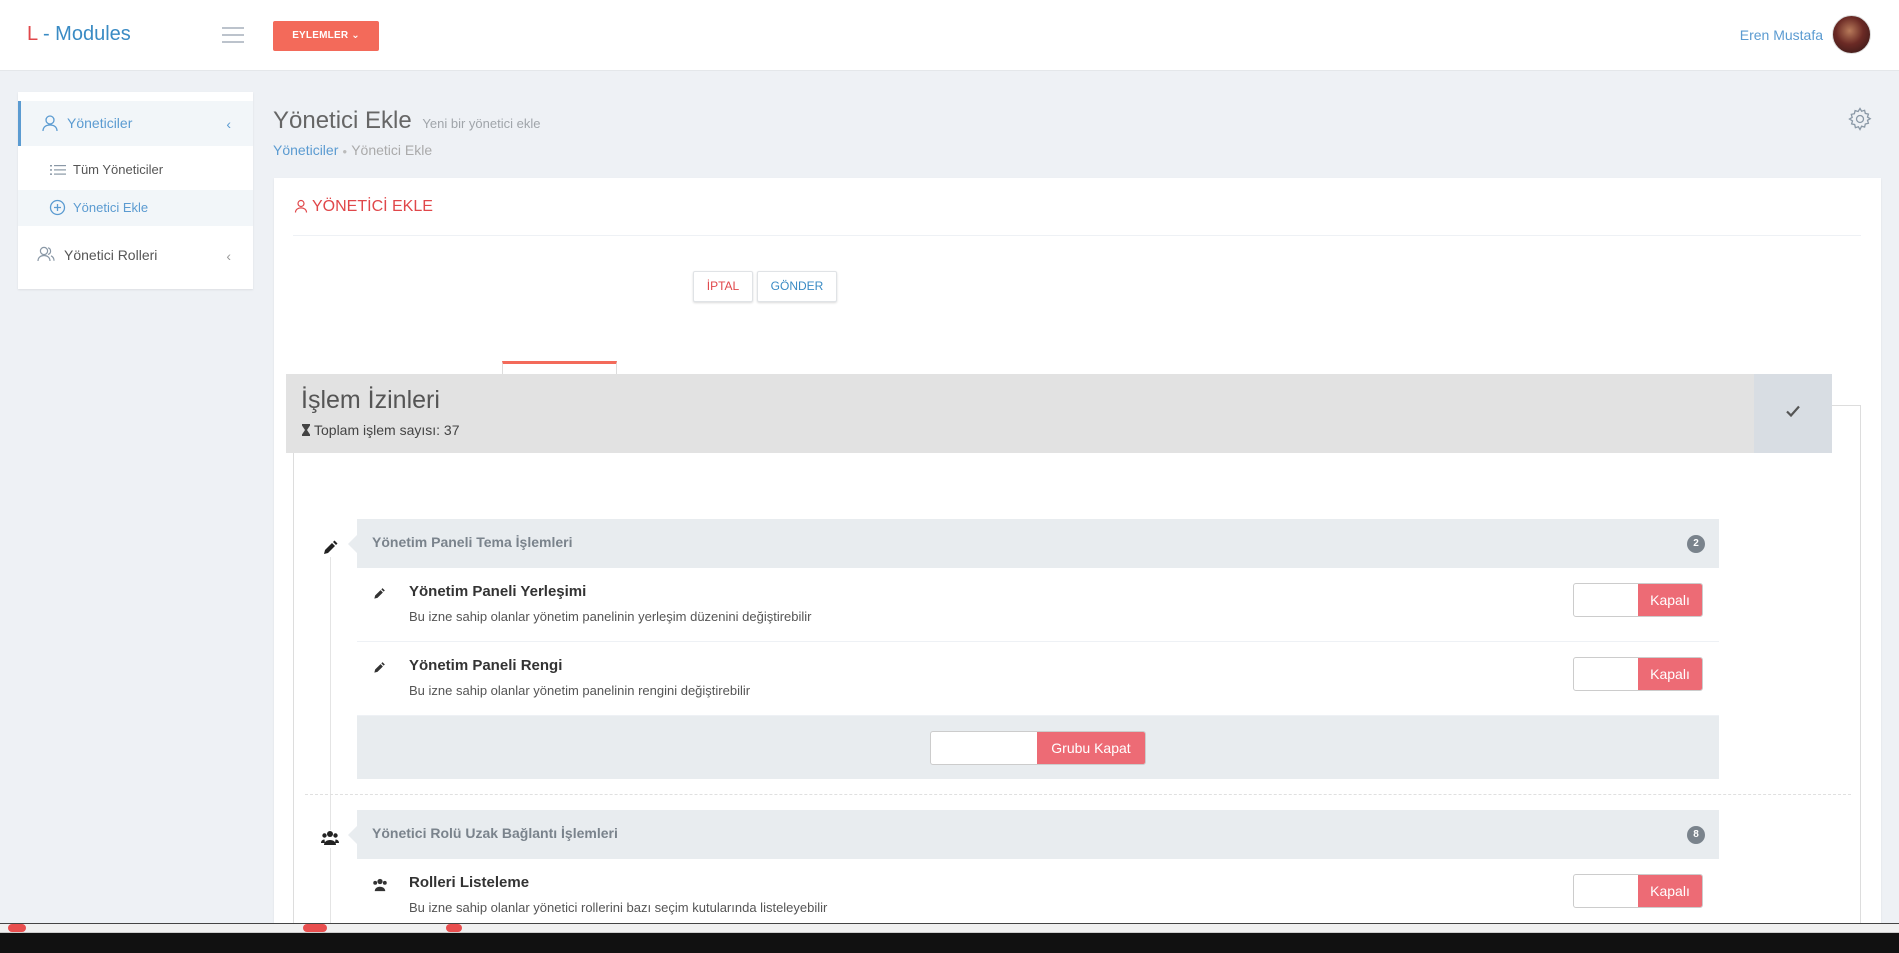 The width and height of the screenshot is (1899, 953). I want to click on permission-group-title: Yönetici Rolü Uzak Bağlantı İşlemleri, so click(495, 833).